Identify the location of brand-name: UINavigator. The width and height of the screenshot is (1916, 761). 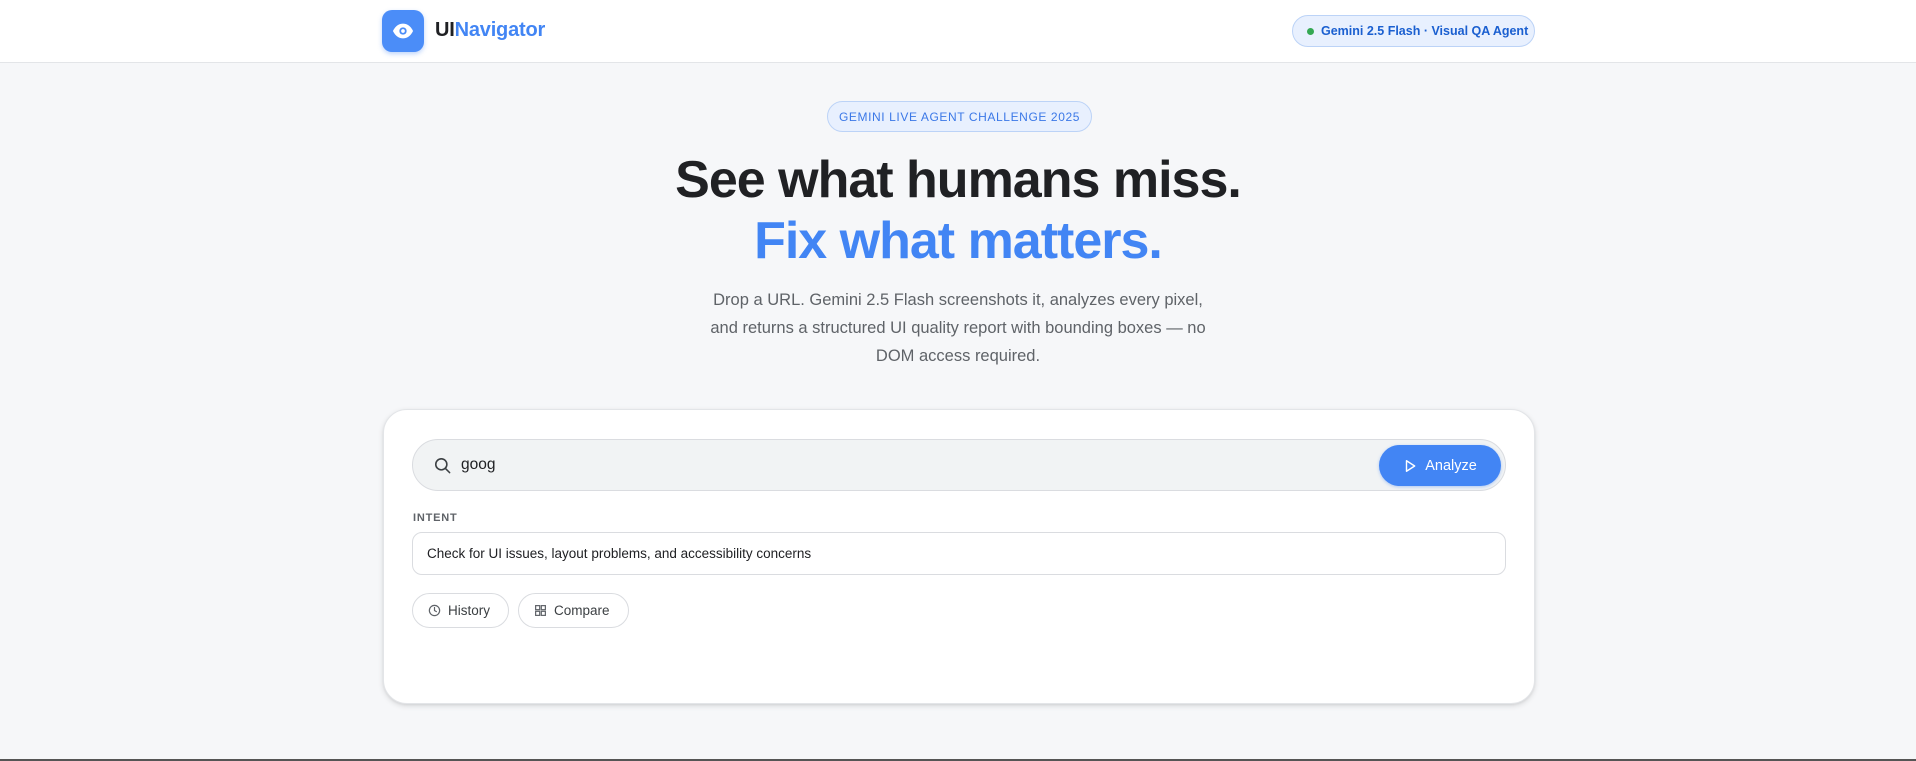
(490, 30).